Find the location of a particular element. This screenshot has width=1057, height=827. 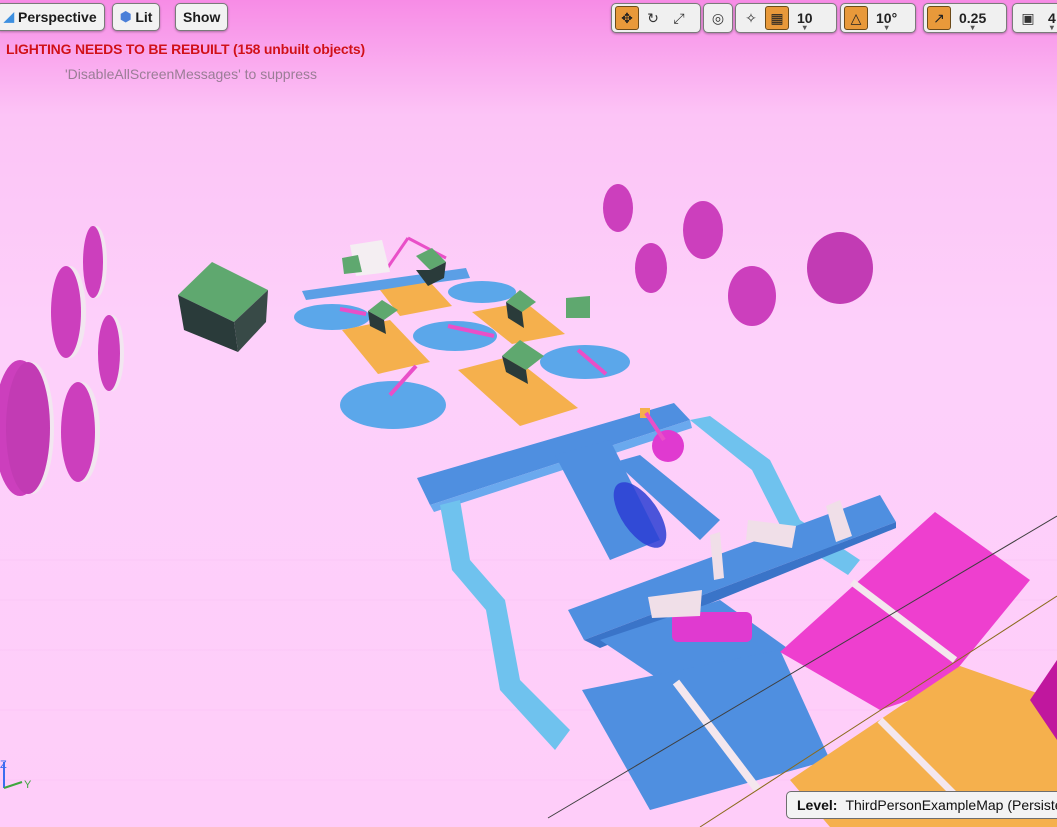

scale-snap-group: ↗ 0.25 is located at coordinates (965, 18).